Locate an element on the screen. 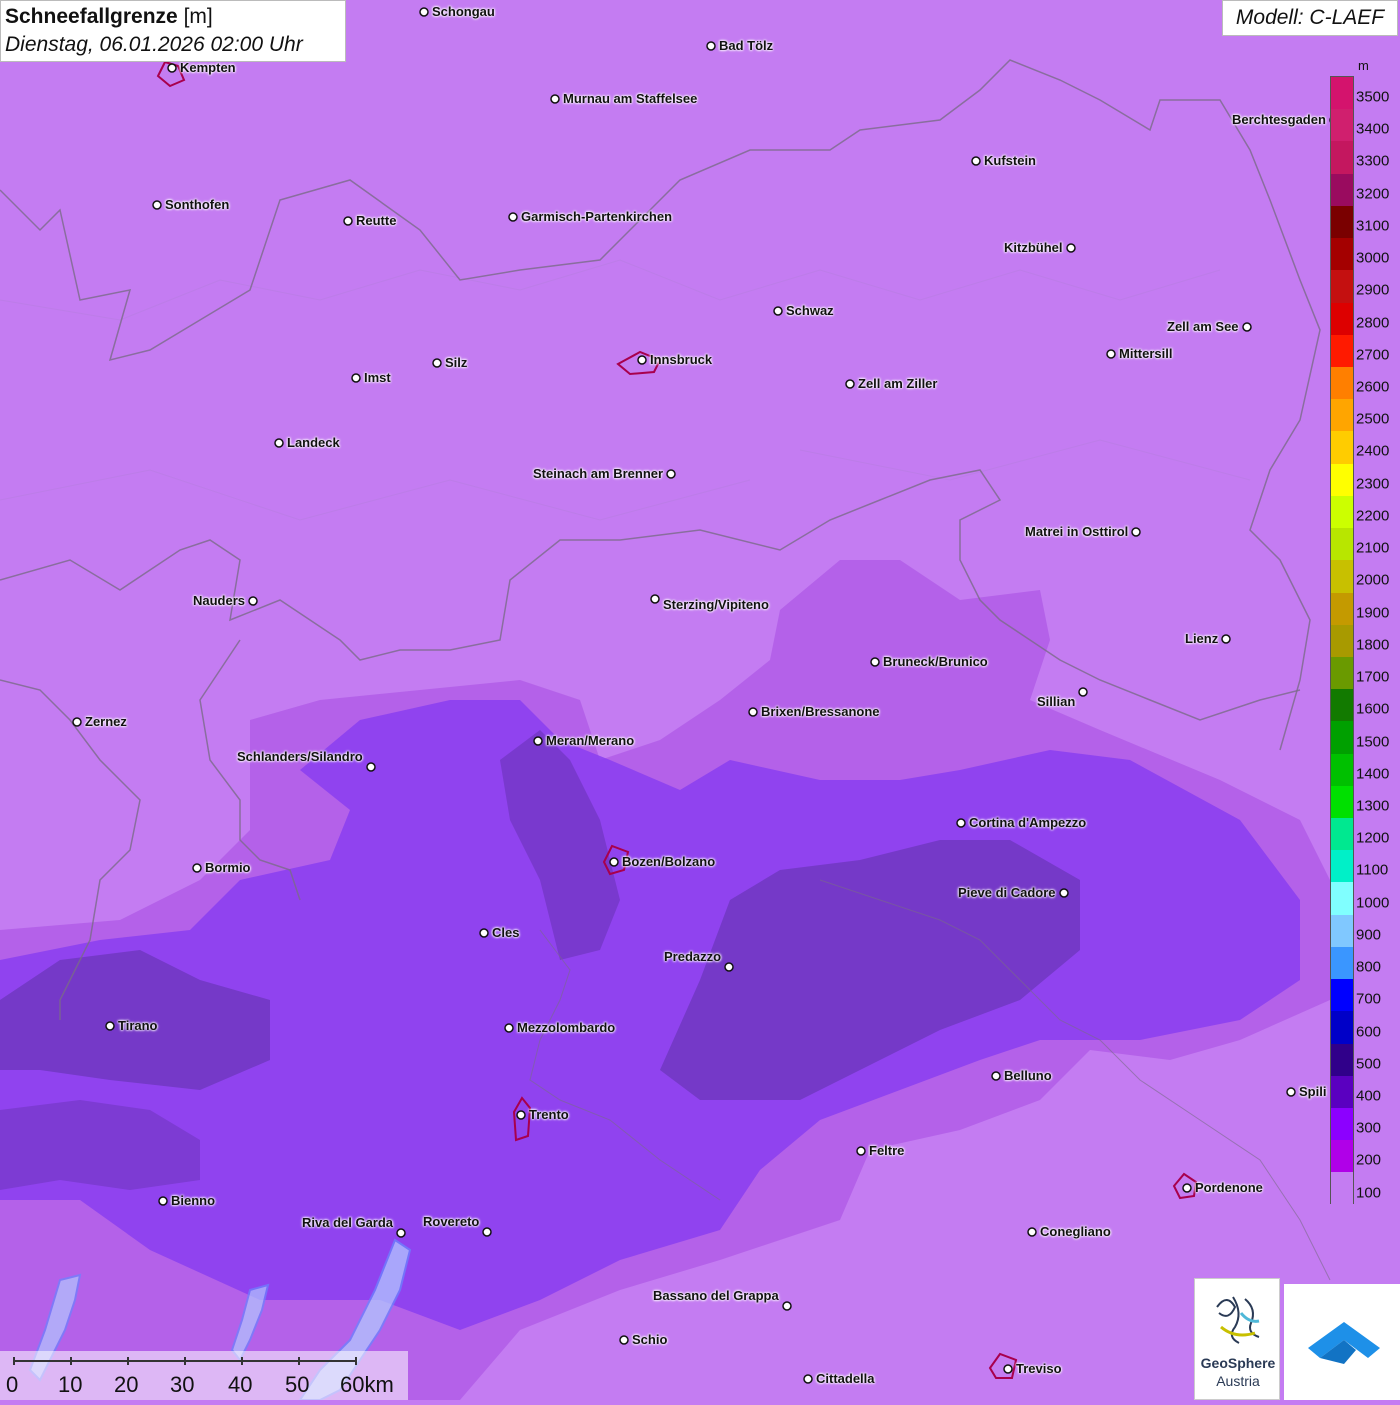 This screenshot has width=1400, height=1405. city-label: Schio is located at coordinates (649, 1339).